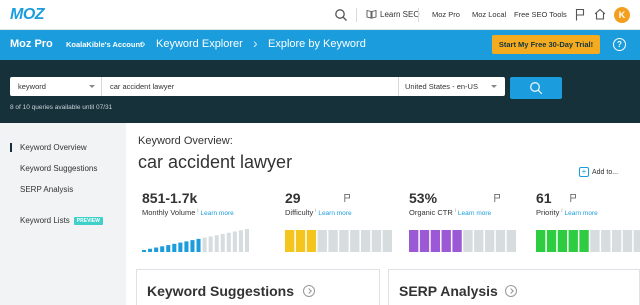 The width and height of the screenshot is (640, 305). I want to click on serp-analysis-card: SERP Analysis, so click(514, 287).